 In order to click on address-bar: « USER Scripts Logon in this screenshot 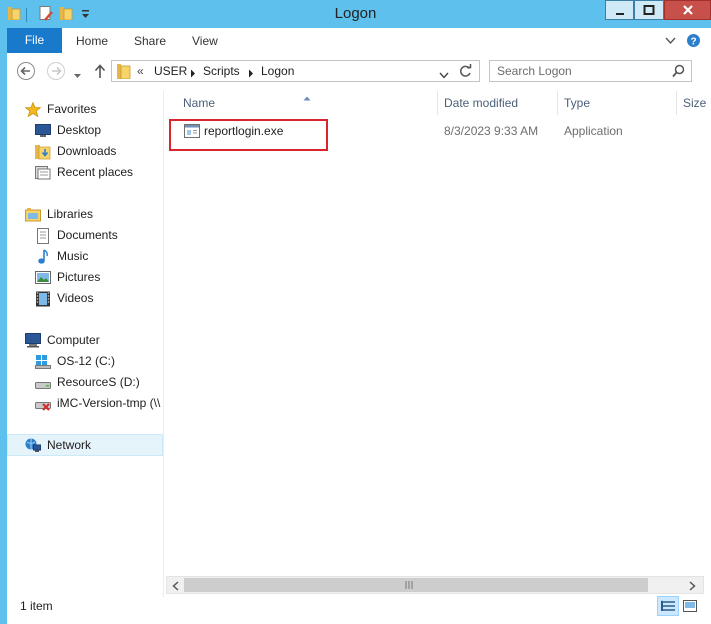, I will do `click(295, 71)`.